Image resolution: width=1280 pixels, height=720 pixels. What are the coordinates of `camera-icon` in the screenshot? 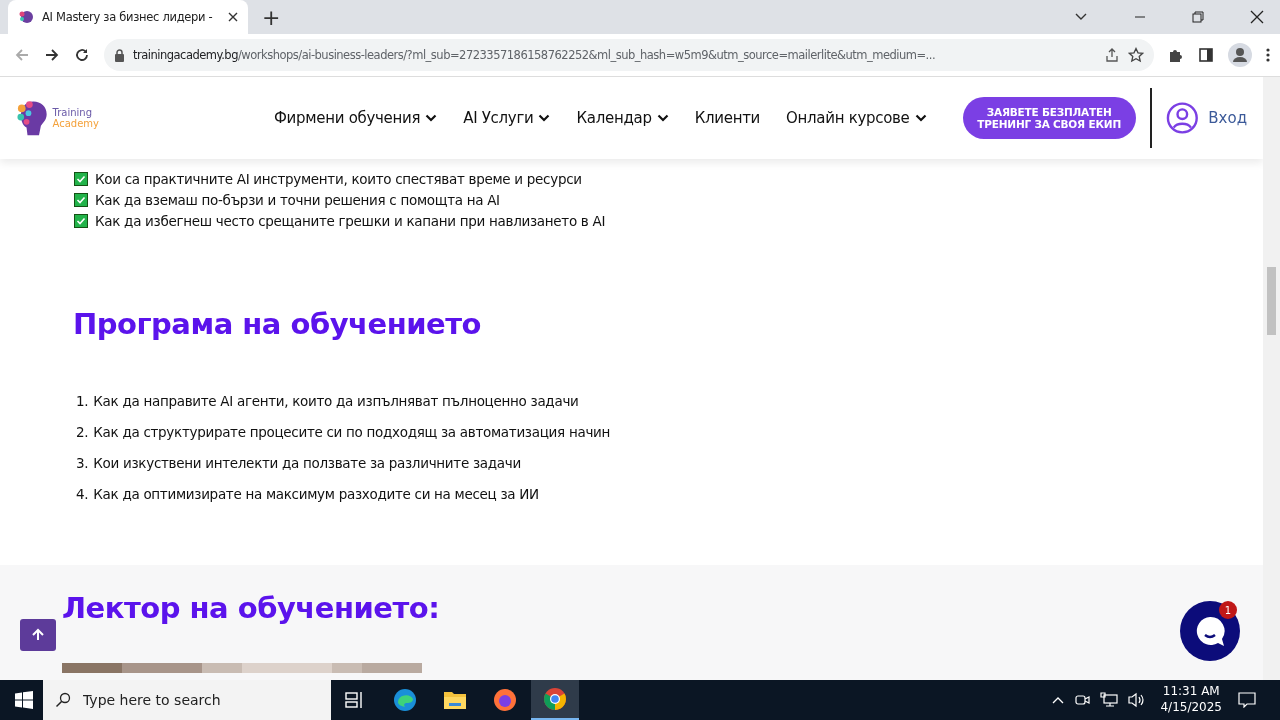 It's located at (1082, 700).